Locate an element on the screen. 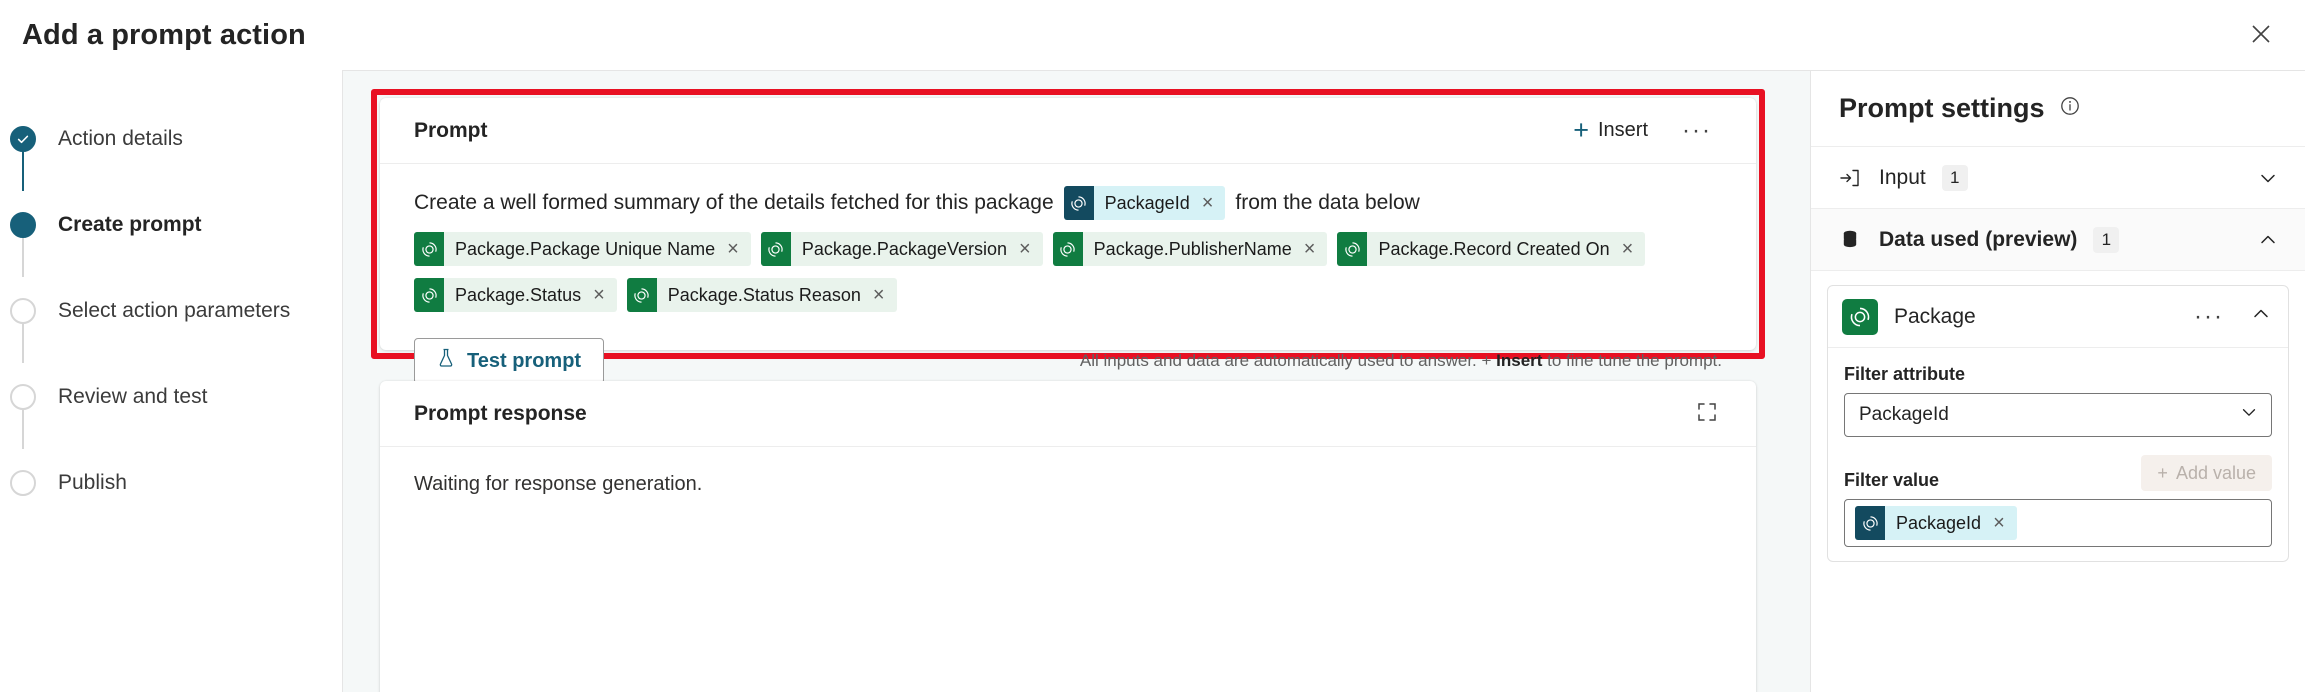 The image size is (2305, 692). expand-response-button is located at coordinates (1707, 413).